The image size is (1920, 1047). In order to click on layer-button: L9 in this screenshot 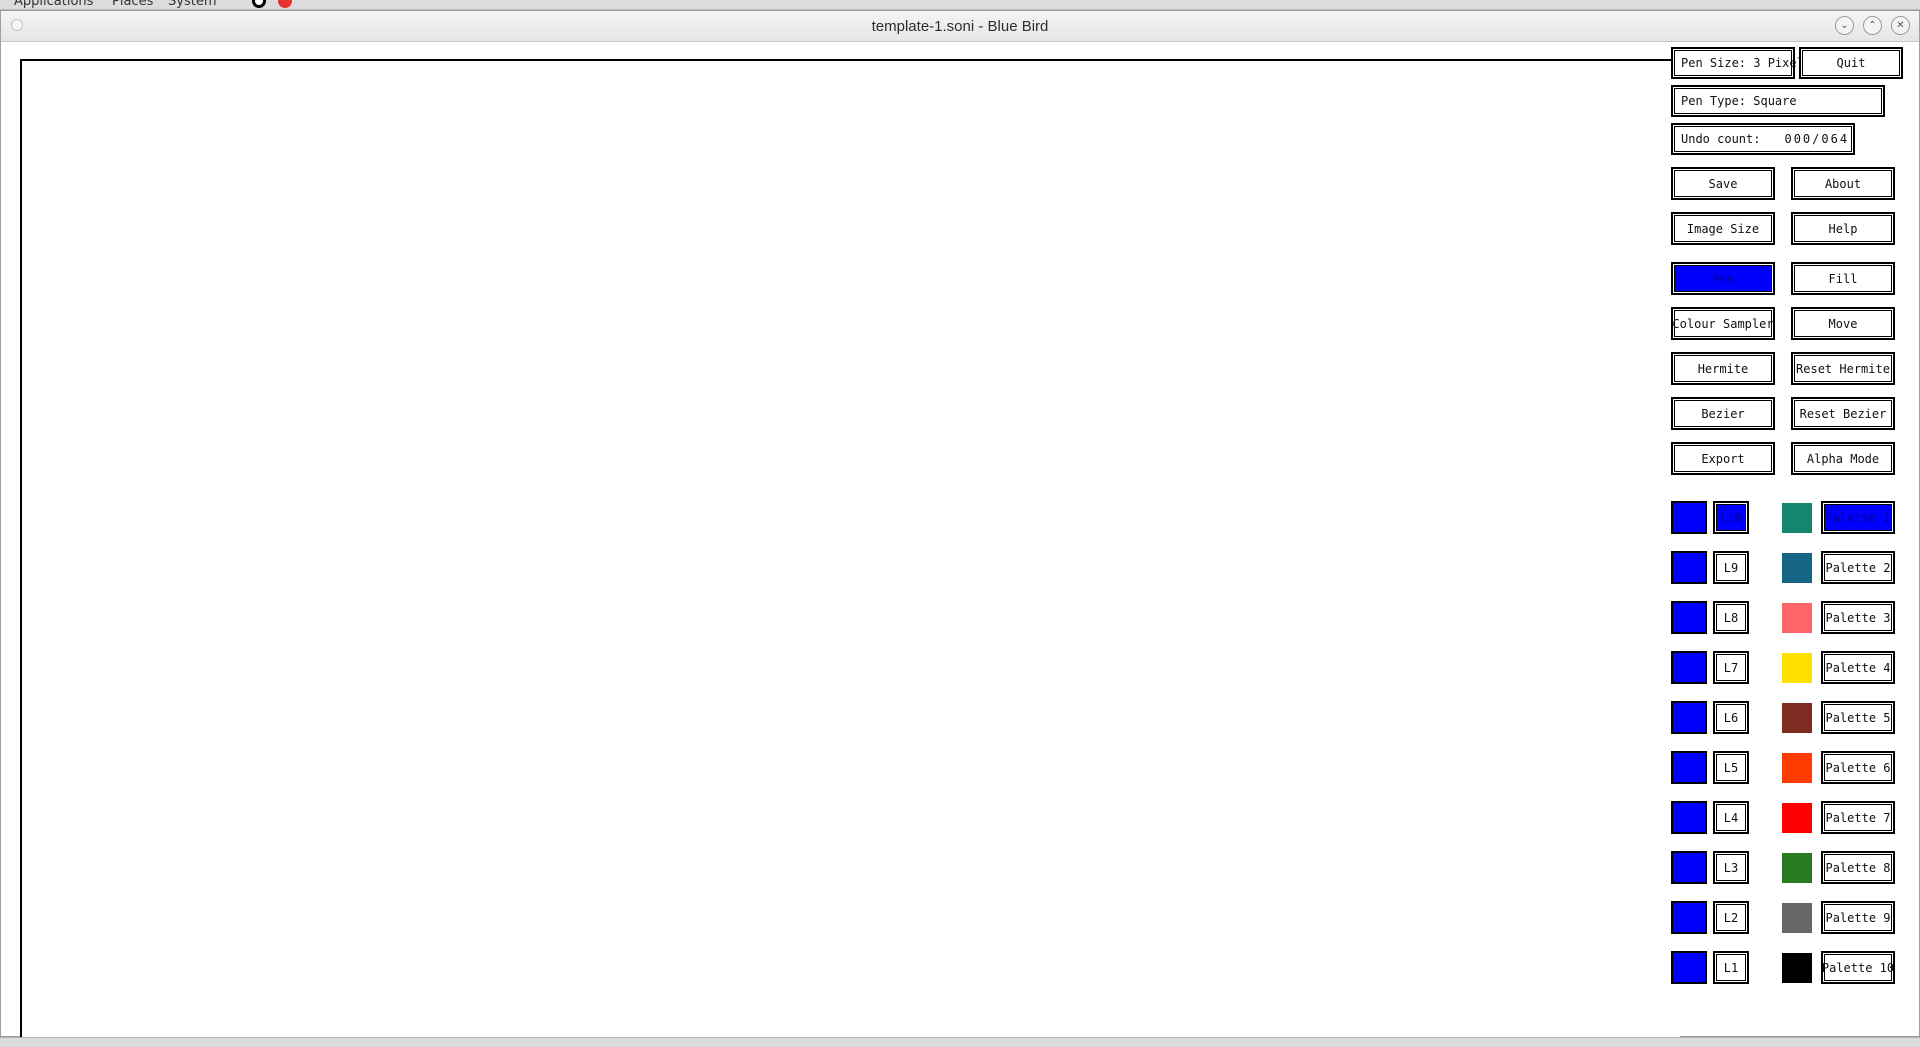, I will do `click(1731, 567)`.